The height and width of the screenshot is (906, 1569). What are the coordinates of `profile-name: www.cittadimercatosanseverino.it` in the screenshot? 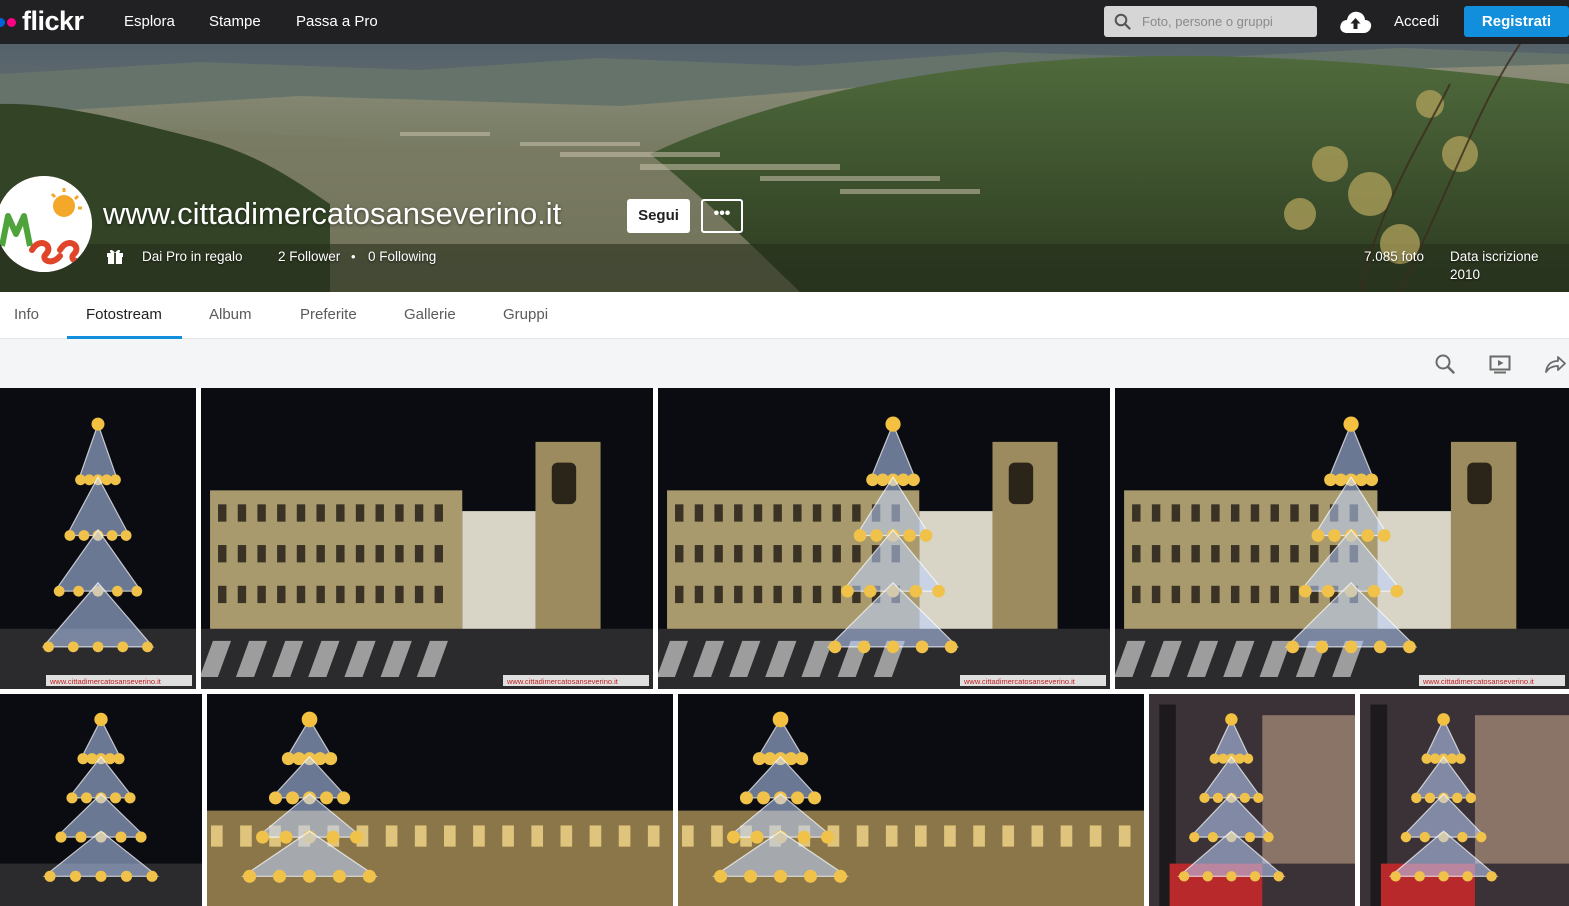 It's located at (332, 213).